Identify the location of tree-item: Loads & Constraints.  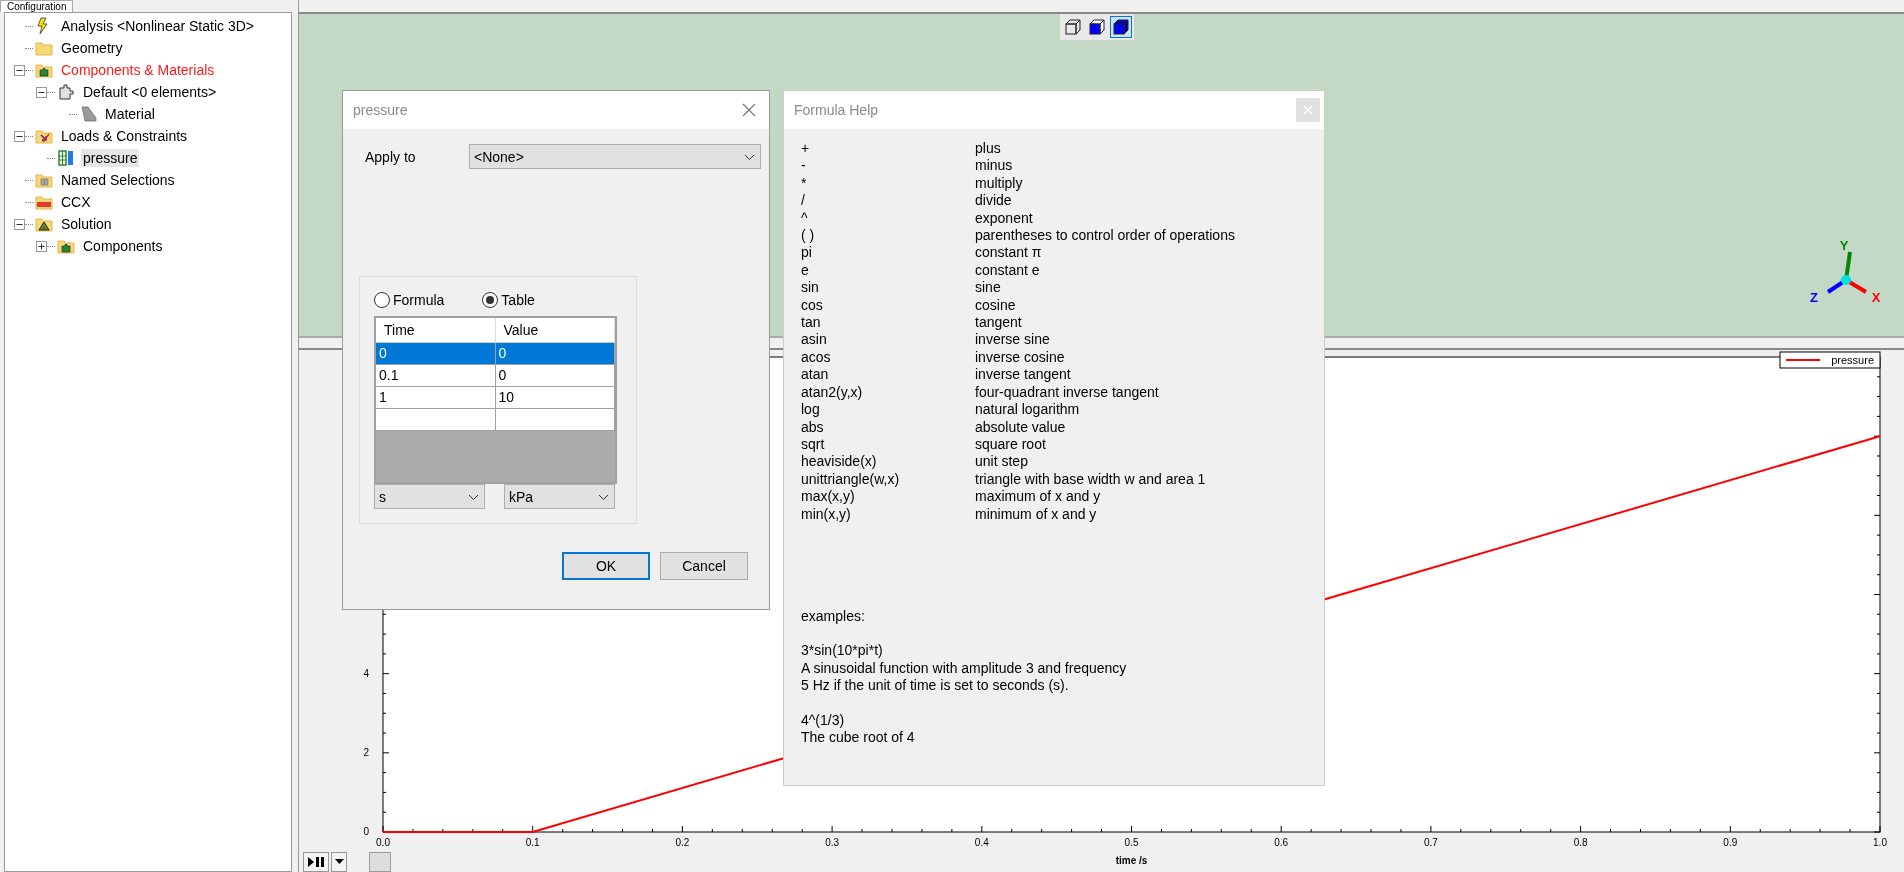
(124, 136).